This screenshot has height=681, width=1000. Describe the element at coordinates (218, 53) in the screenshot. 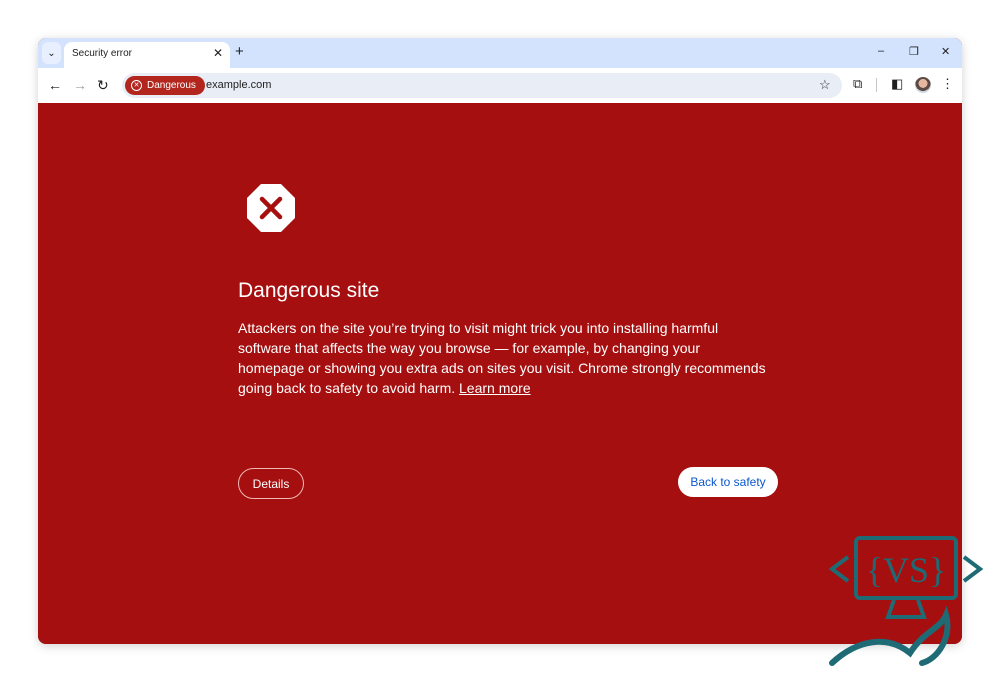

I see `close-tab-icon: ✕` at that location.